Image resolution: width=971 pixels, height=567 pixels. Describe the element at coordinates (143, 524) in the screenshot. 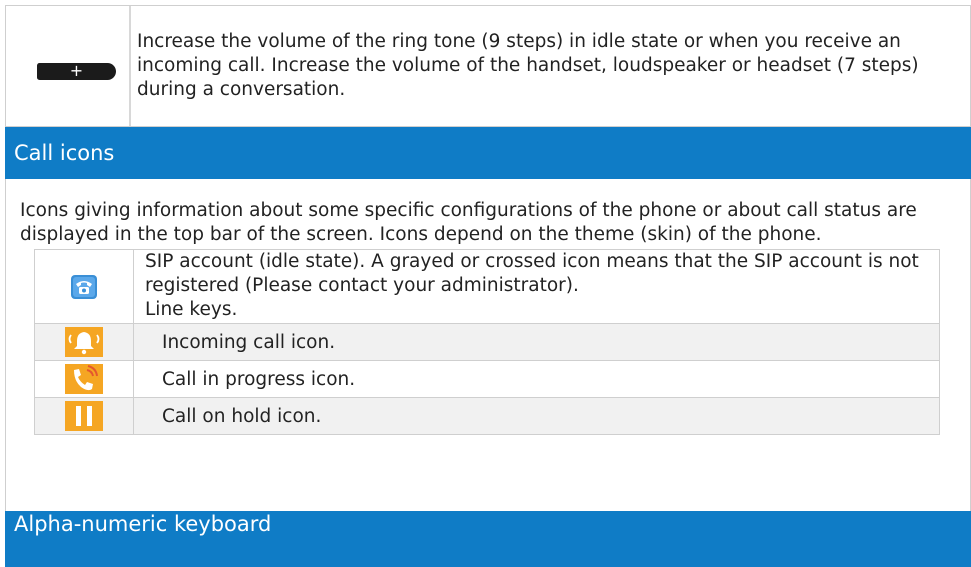

I see `alpha-numeric-keyboard-title: Alpha-numeric keyboard` at that location.